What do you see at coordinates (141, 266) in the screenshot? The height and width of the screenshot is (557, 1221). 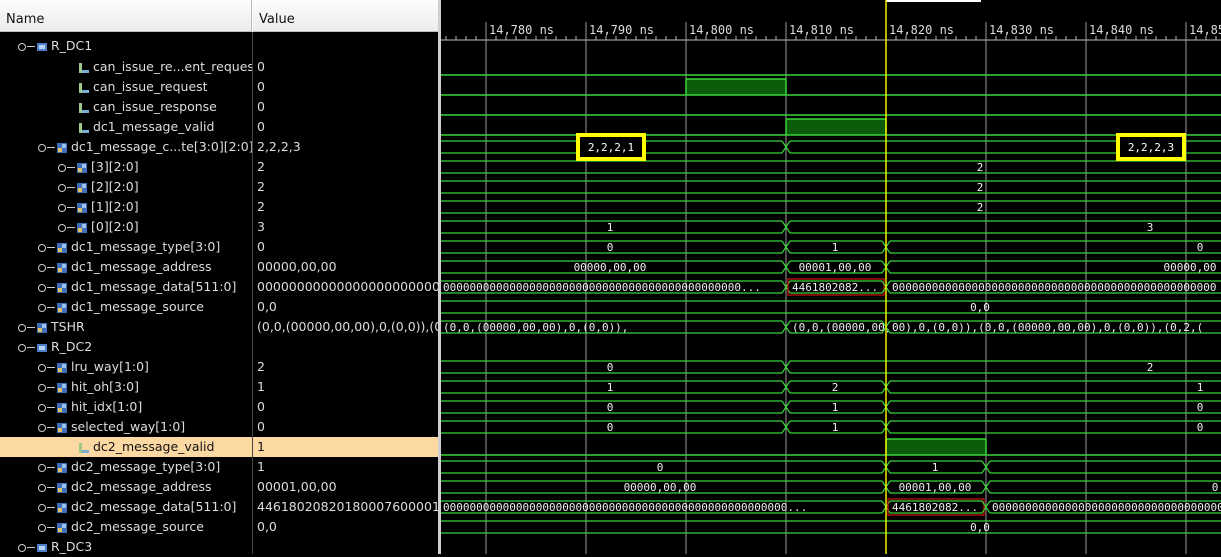 I see `signal-name: dc1_message_address` at bounding box center [141, 266].